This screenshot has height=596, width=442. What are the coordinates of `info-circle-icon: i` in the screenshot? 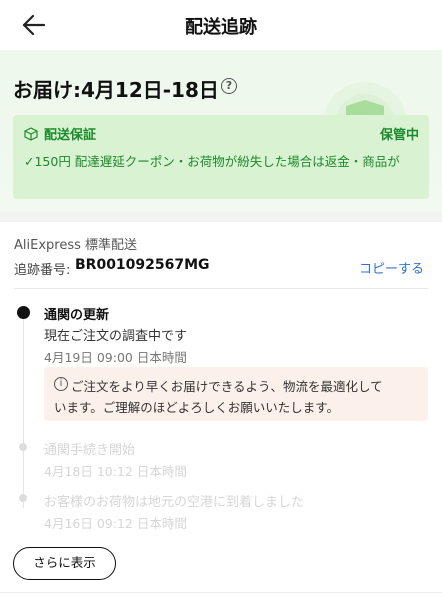 It's located at (61, 384).